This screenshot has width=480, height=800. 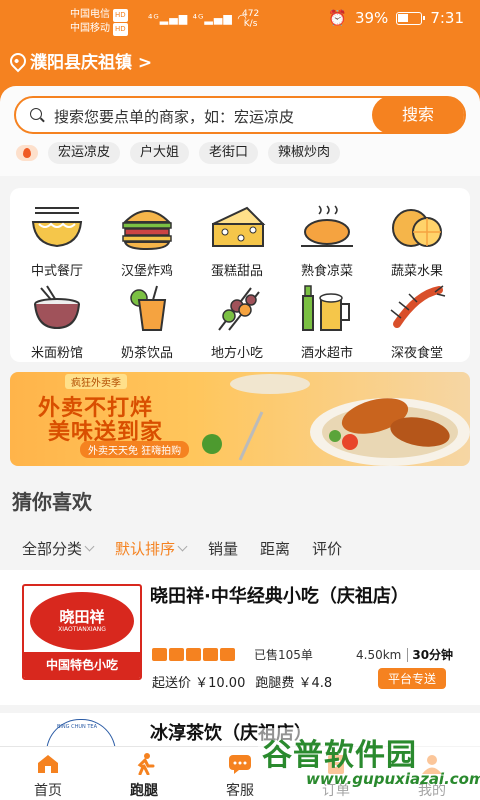 What do you see at coordinates (36, 114) in the screenshot?
I see `search-icon` at bounding box center [36, 114].